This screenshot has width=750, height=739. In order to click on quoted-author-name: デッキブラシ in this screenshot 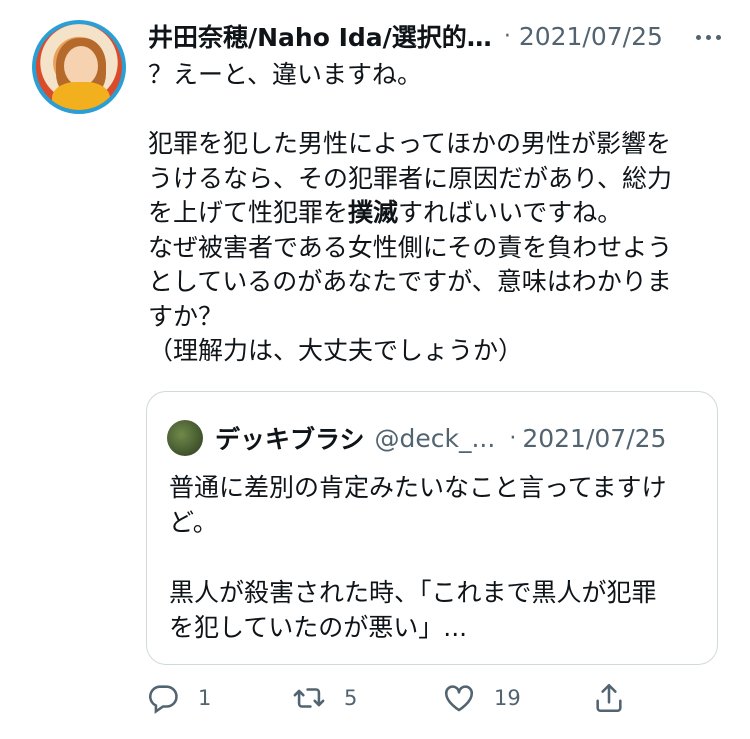, I will do `click(290, 439)`.